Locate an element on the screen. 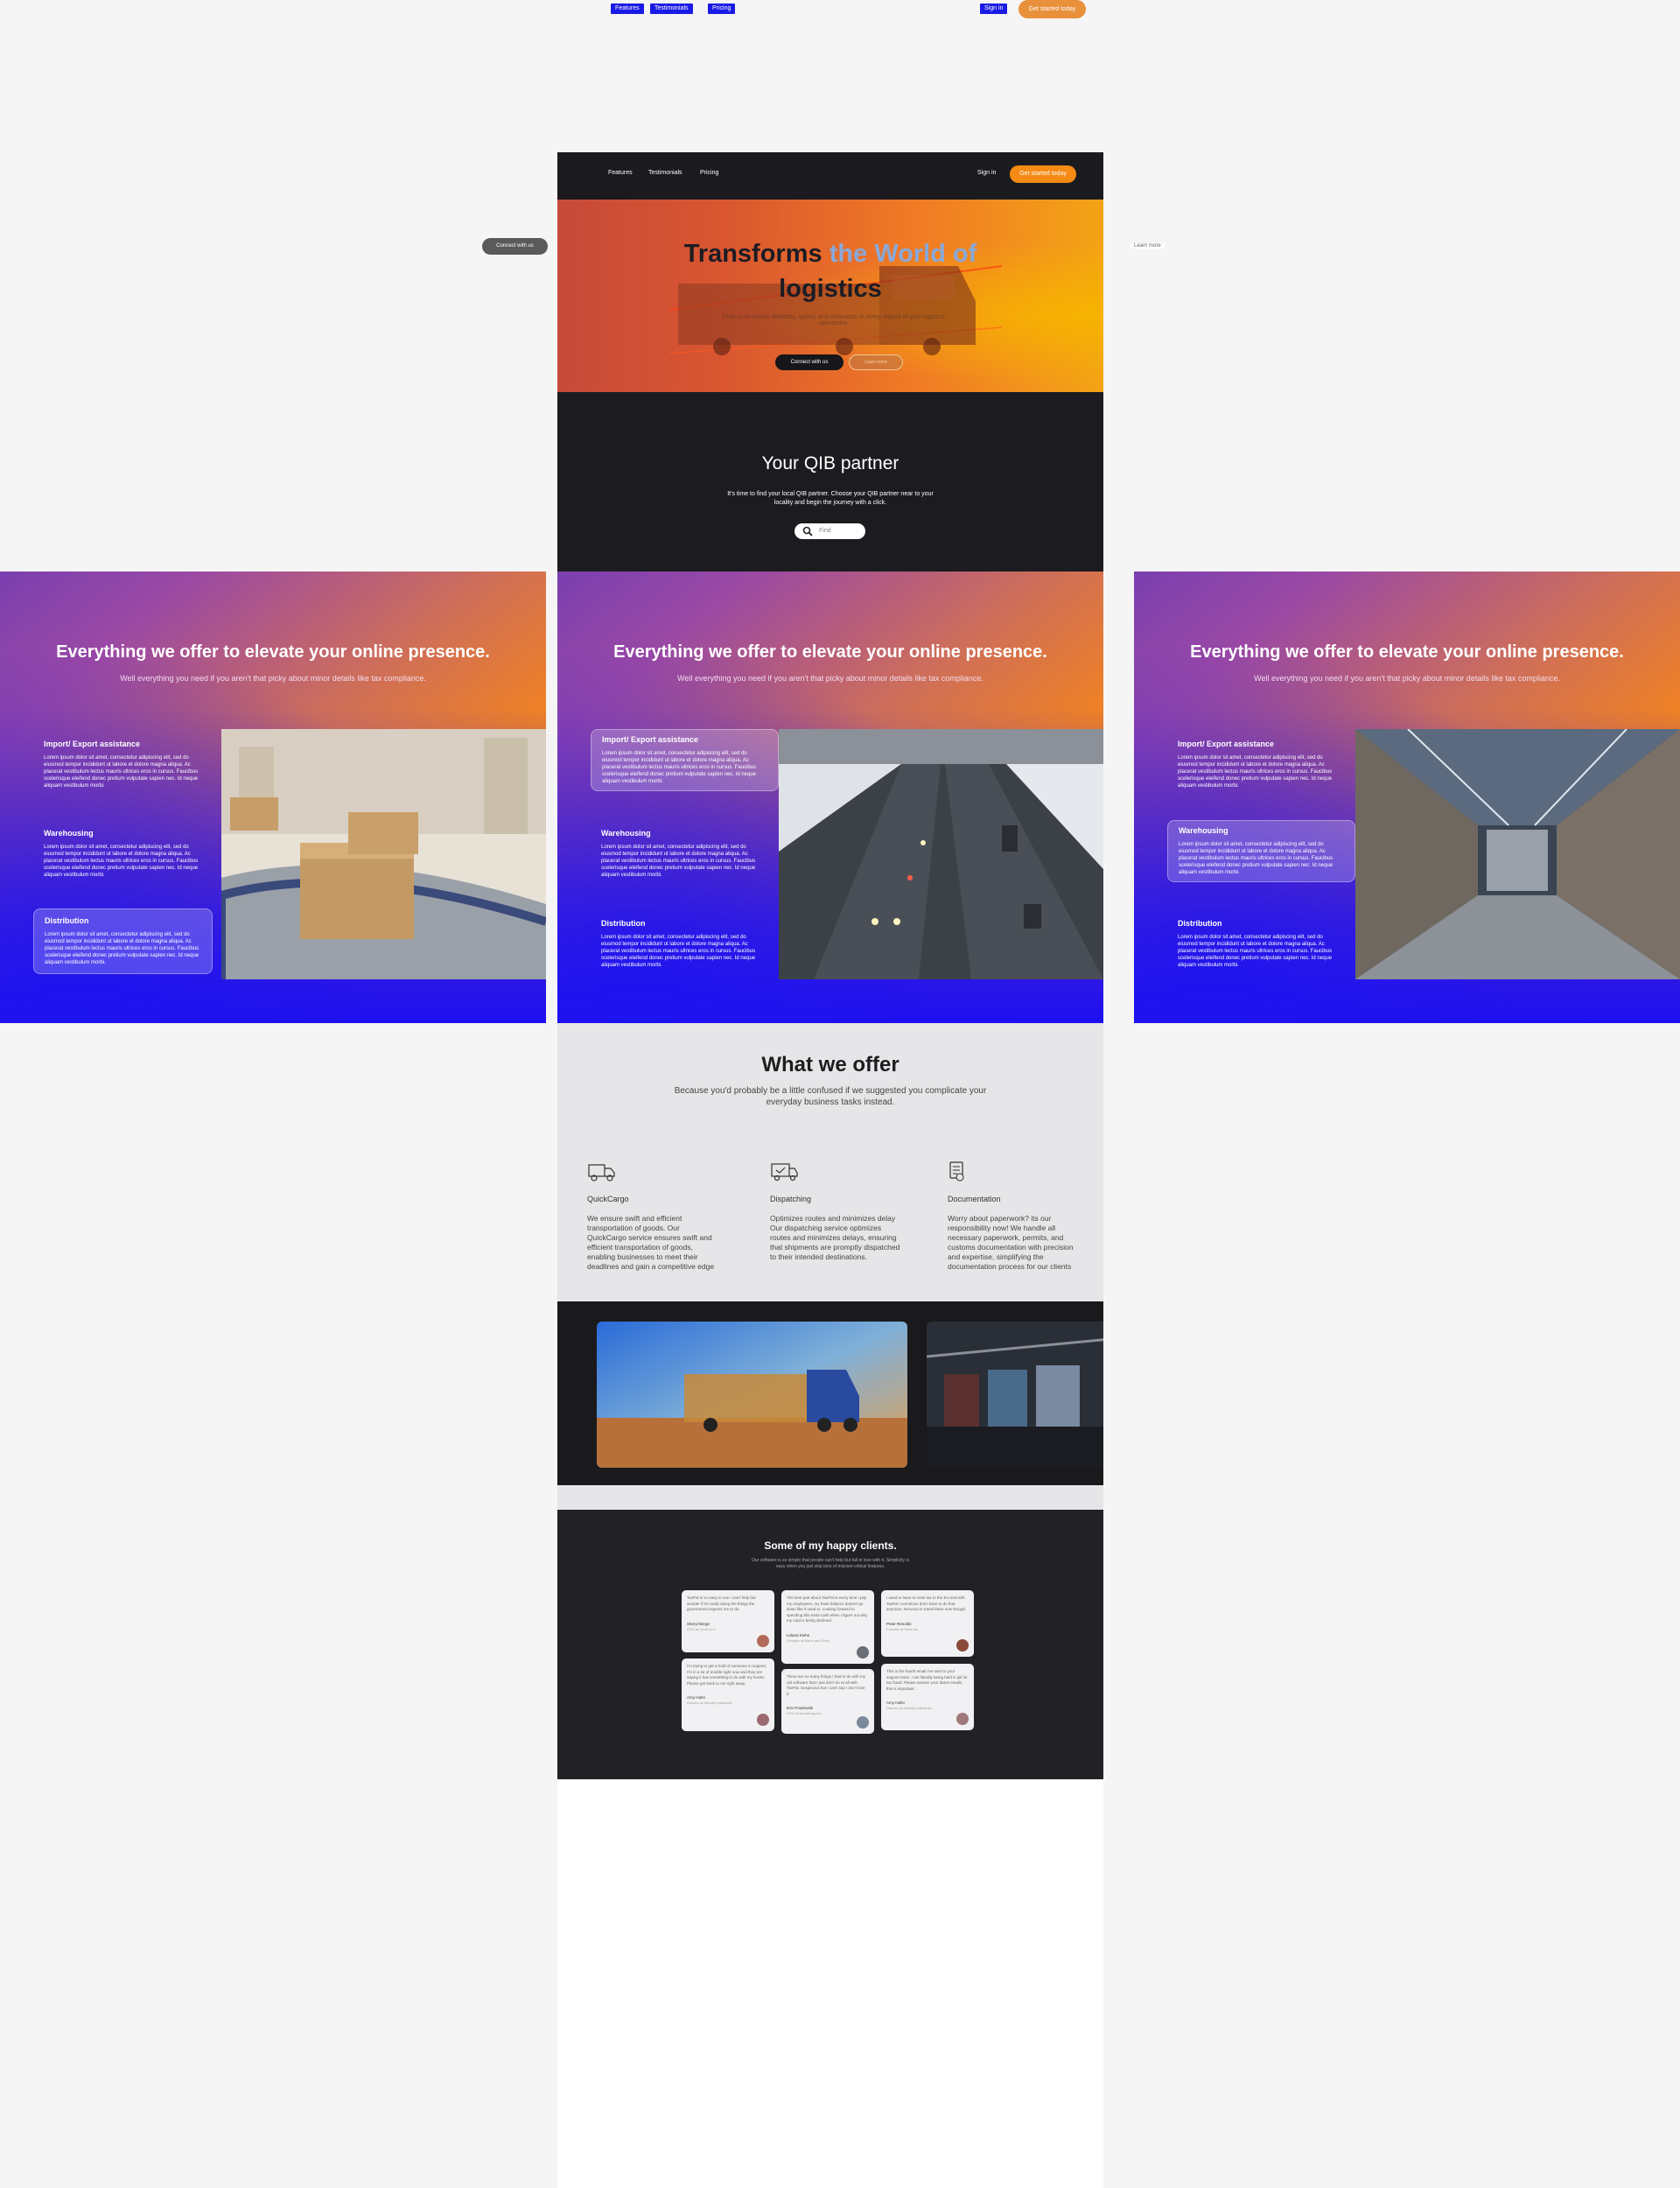 The width and height of the screenshot is (1680, 2188). hero-title: Transforms the World of logistics is located at coordinates (830, 271).